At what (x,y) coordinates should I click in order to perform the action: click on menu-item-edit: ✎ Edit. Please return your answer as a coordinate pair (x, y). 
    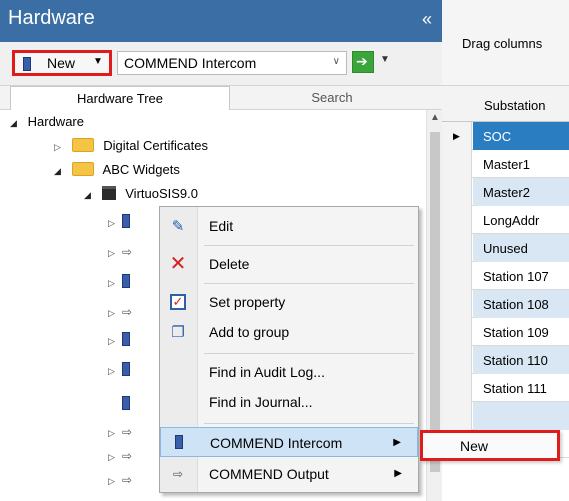
    Looking at the image, I should click on (289, 226).